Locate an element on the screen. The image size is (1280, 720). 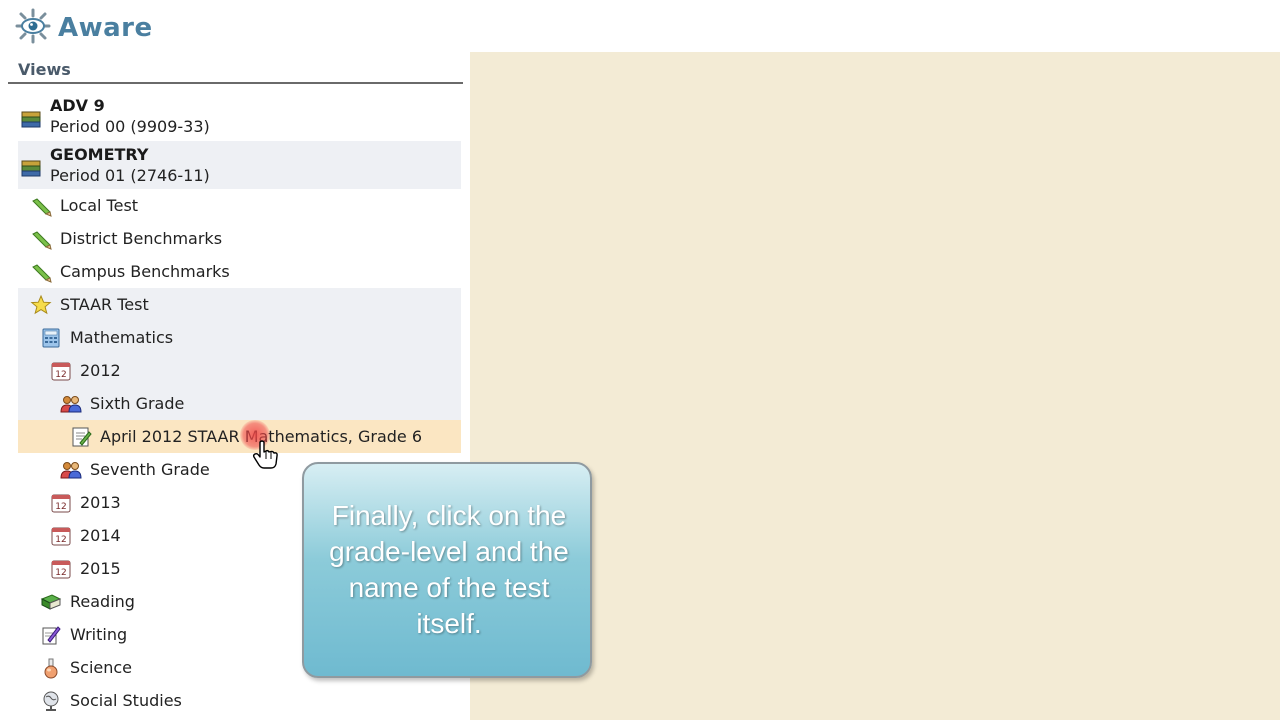
tree-item-label: STAAR Test is located at coordinates (104, 304).